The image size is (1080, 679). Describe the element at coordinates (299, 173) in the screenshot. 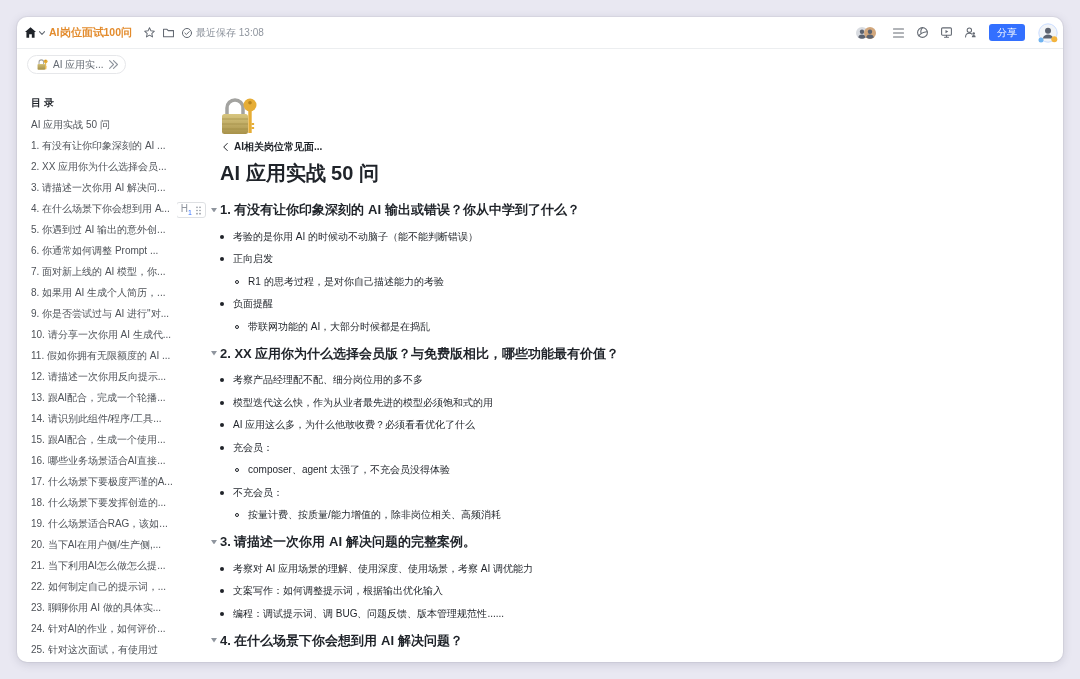

I see `page-title: AI 应用实战 50 问` at that location.